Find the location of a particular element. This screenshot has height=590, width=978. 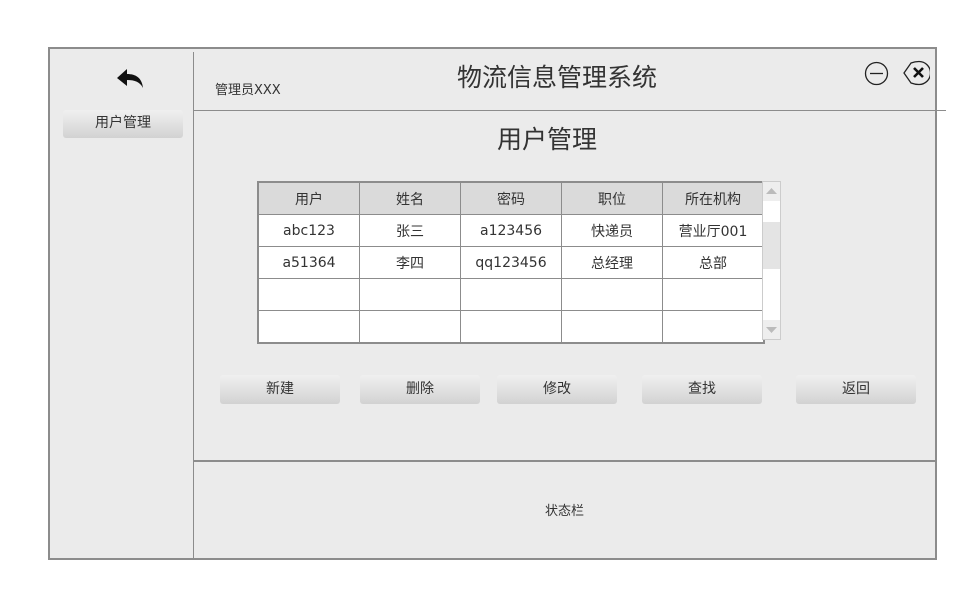

cell: a51364 is located at coordinates (308, 262).